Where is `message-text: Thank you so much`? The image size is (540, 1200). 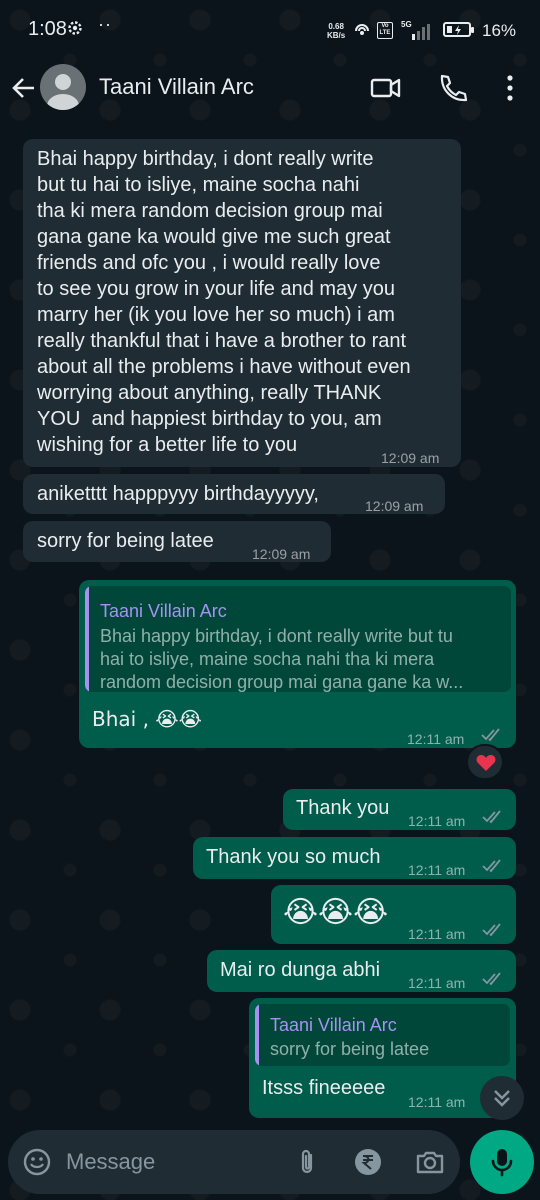 message-text: Thank you so much is located at coordinates (293, 857).